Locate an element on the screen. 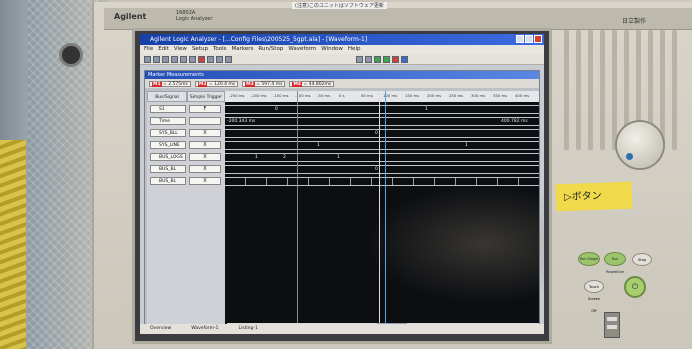 The image size is (692, 349). signal-row-name: SYS_BLL is located at coordinates (168, 133).